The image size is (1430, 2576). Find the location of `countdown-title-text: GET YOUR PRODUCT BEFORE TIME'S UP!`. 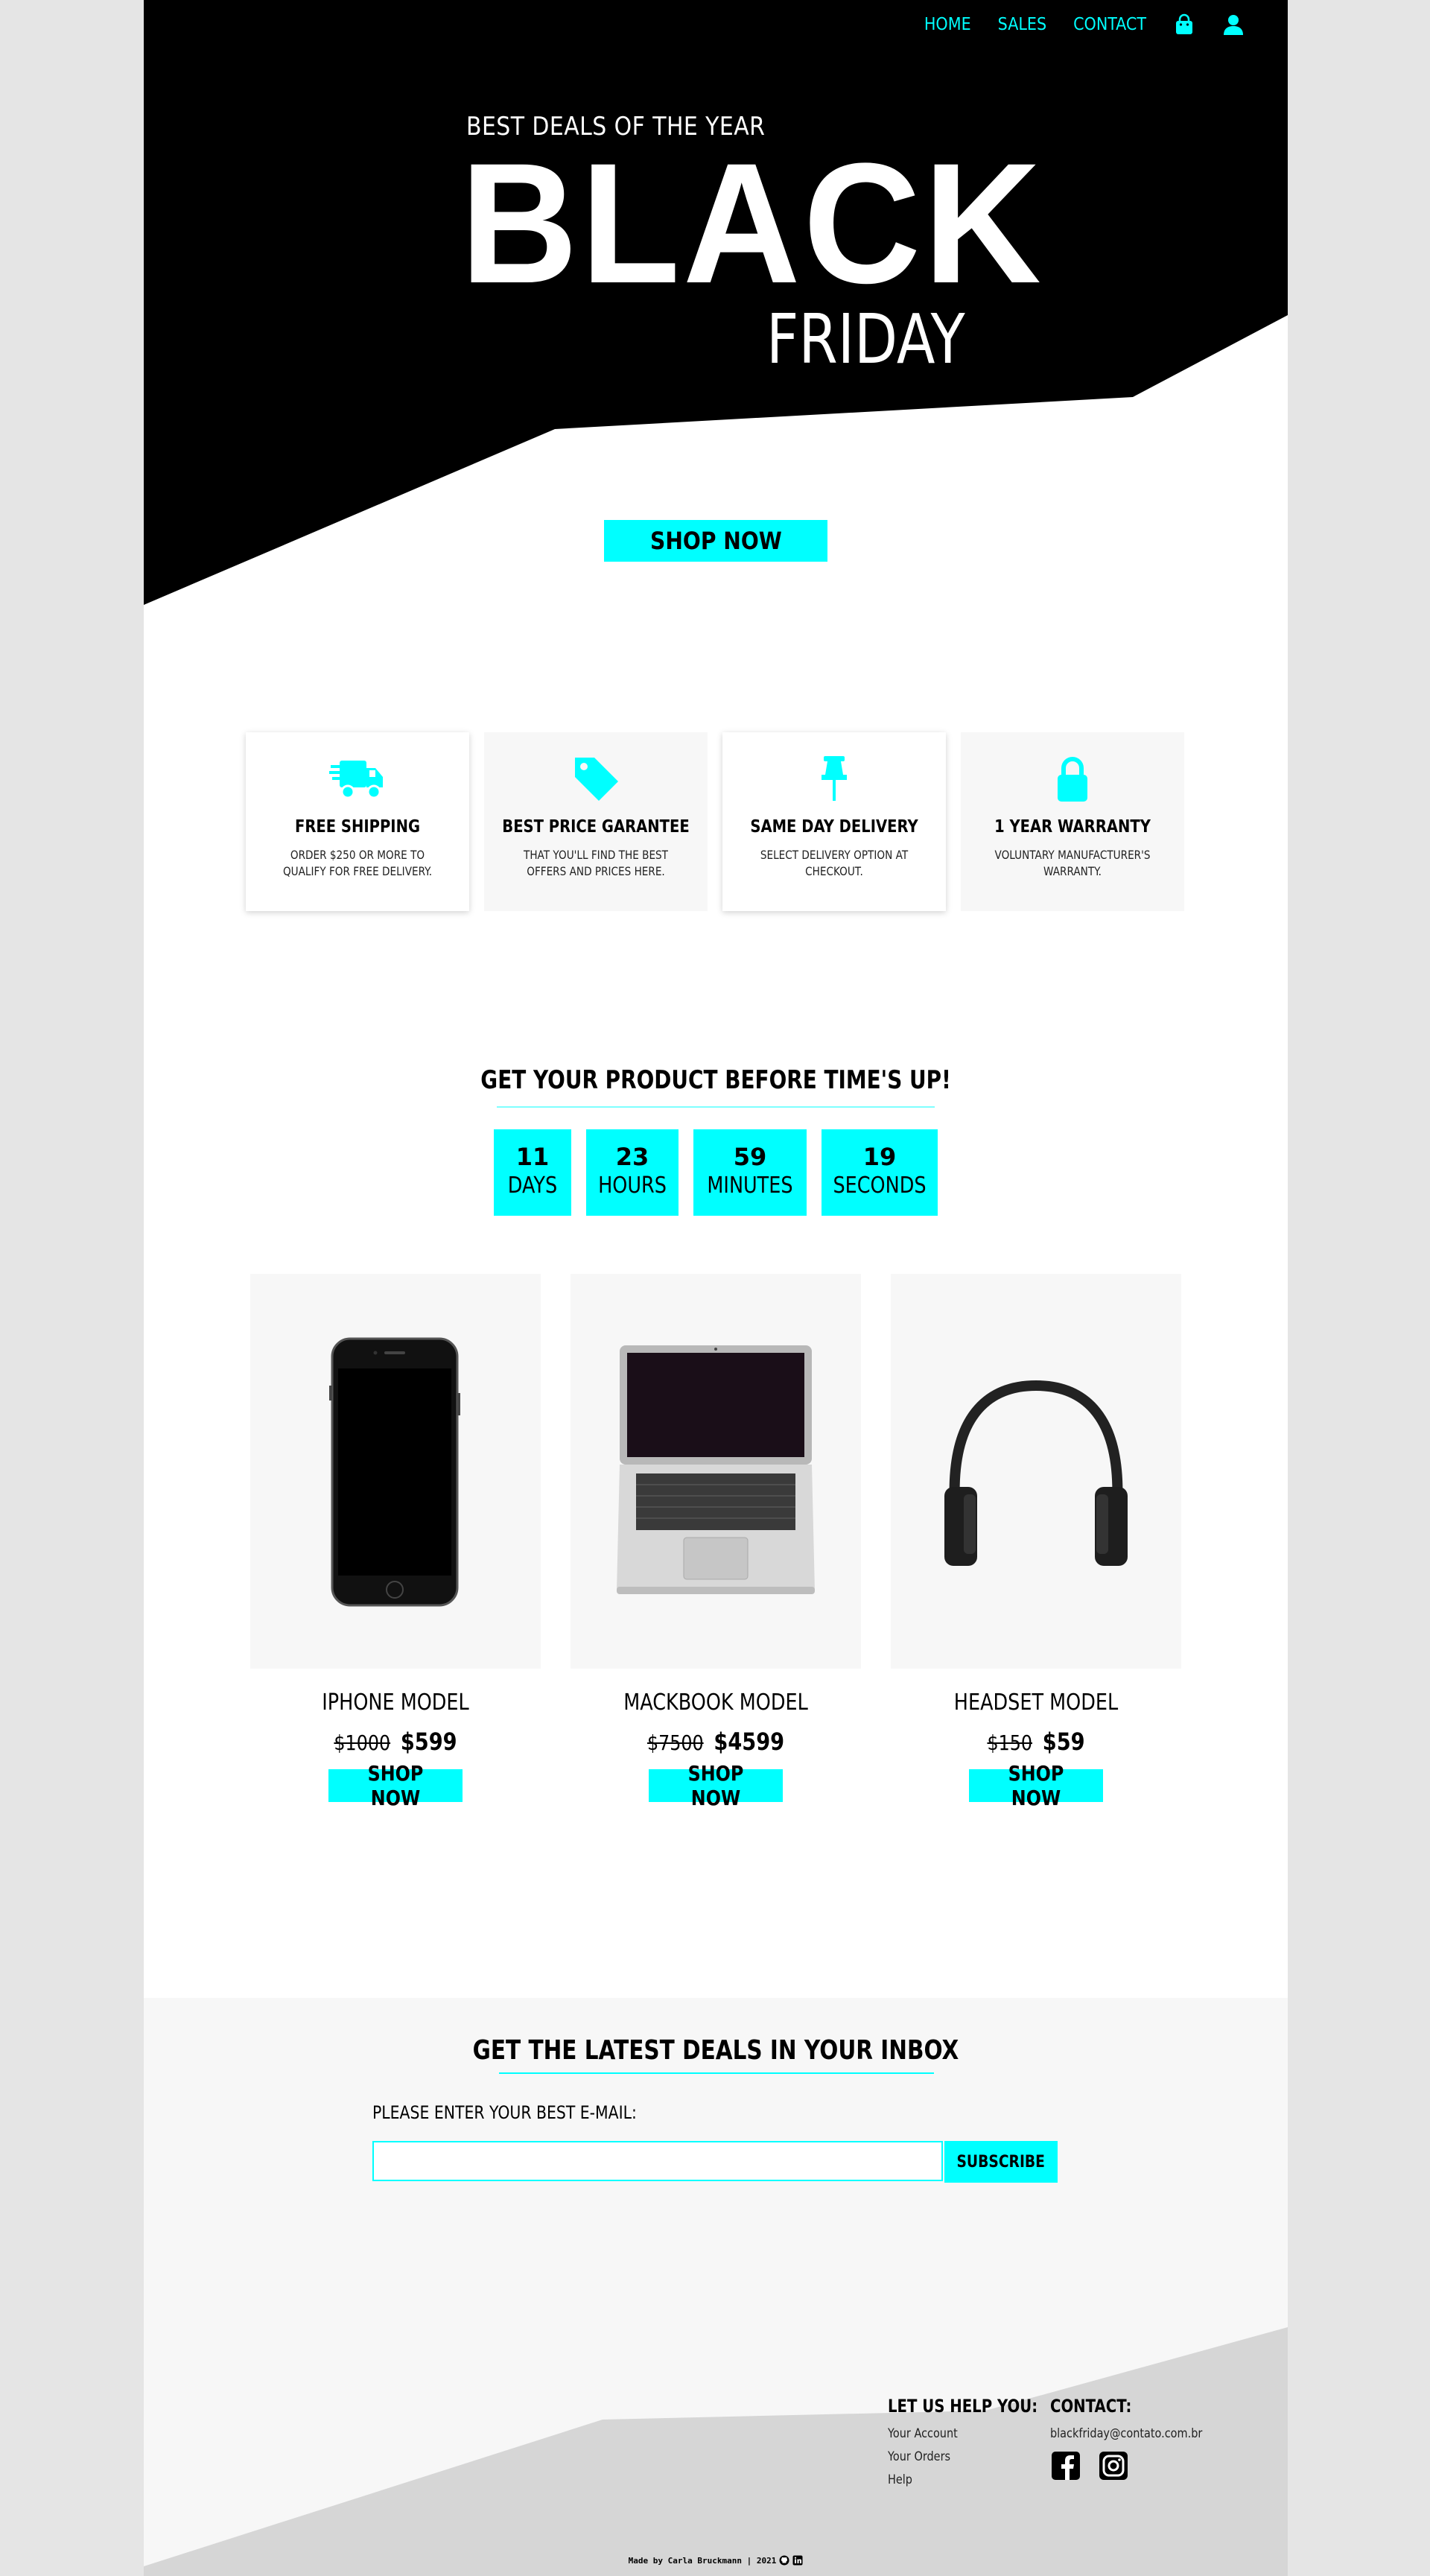

countdown-title-text: GET YOUR PRODUCT BEFORE TIME'S UP! is located at coordinates (715, 1080).